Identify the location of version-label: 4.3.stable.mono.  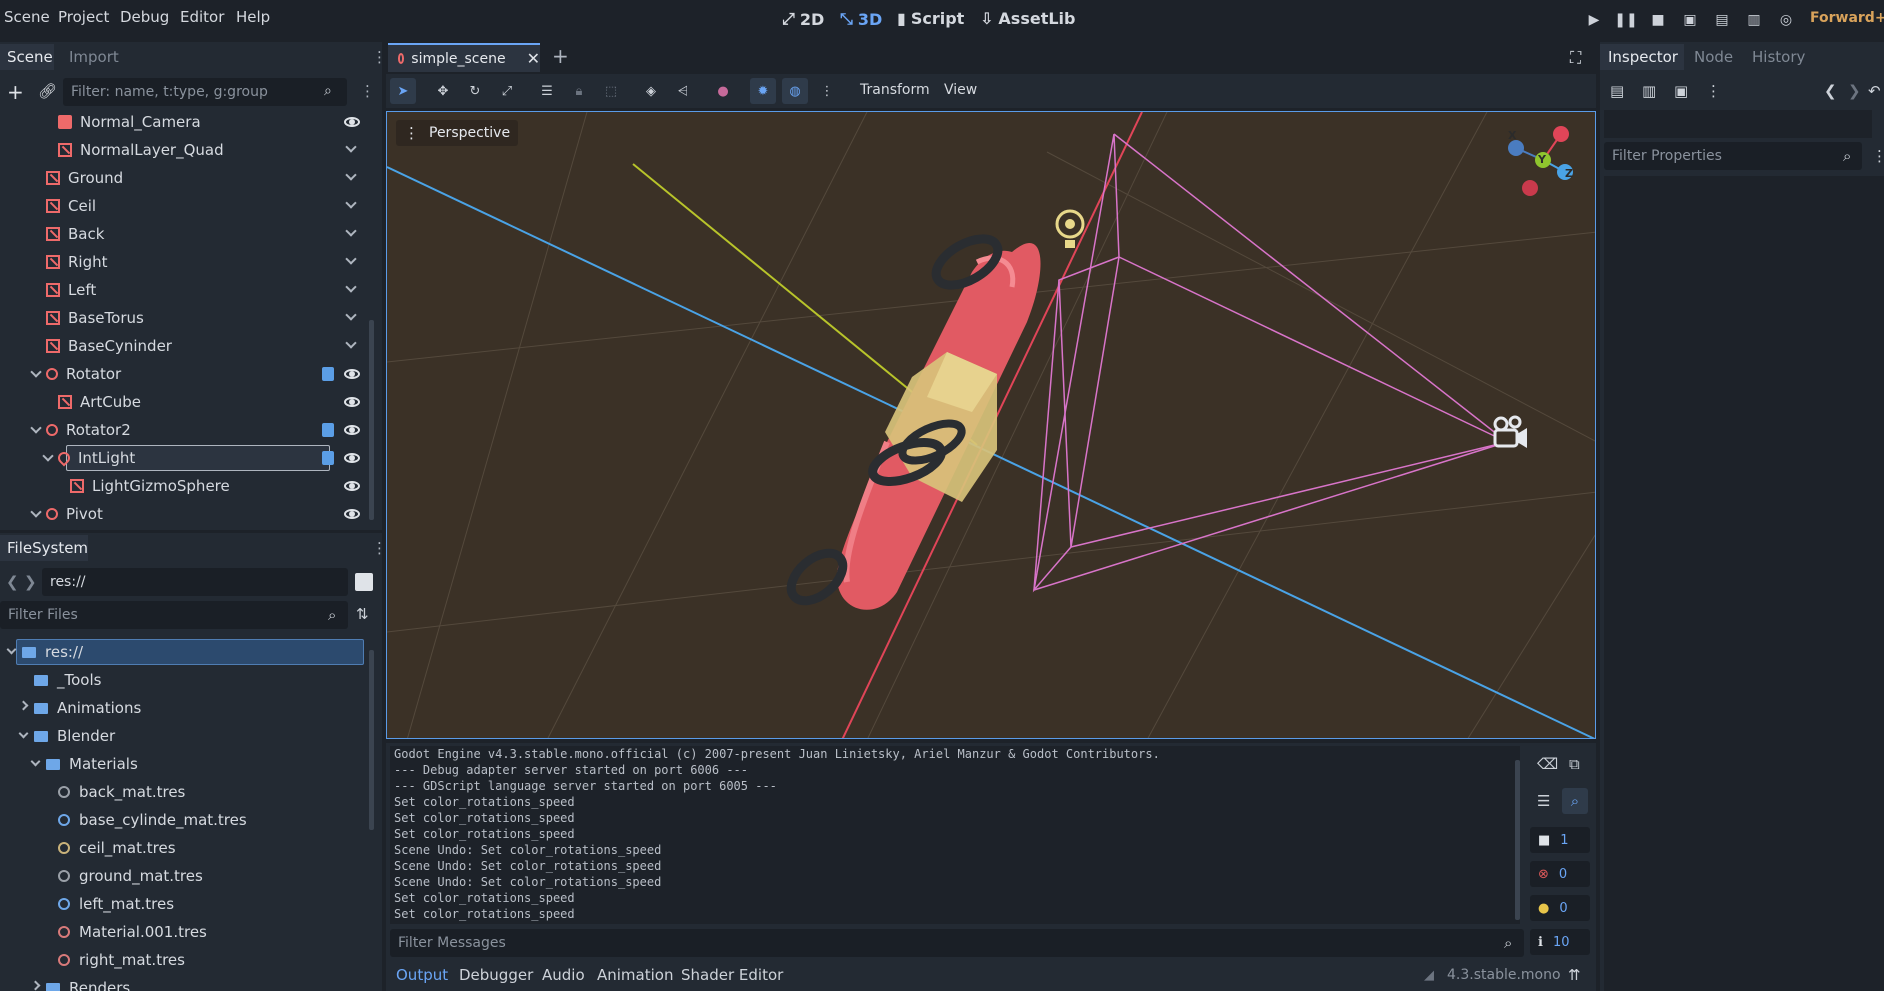
(1504, 975).